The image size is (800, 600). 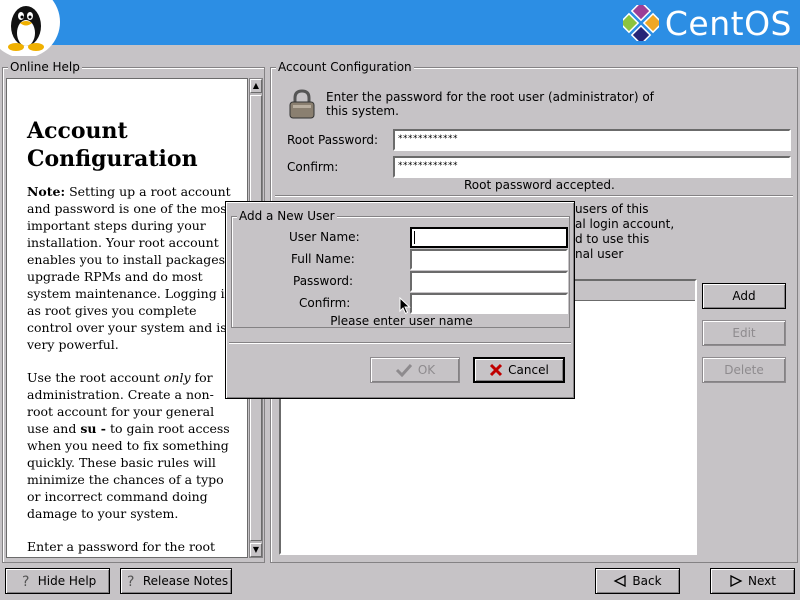 I want to click on dialog-status-text: Please enter user name, so click(x=401, y=321).